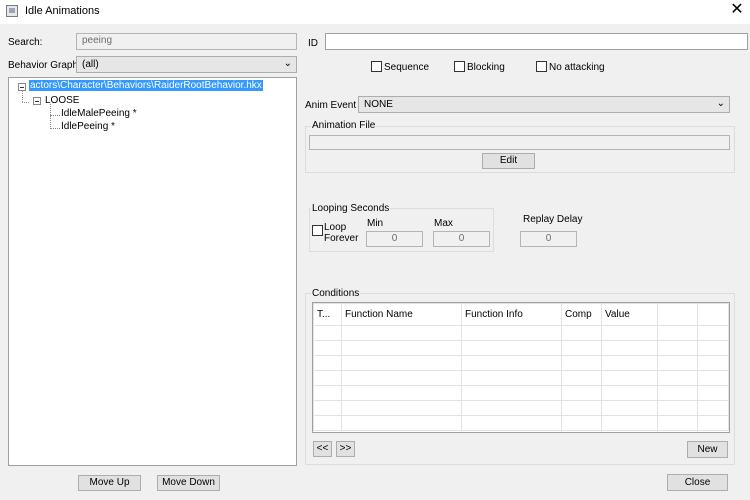  What do you see at coordinates (375, 12) in the screenshot?
I see `title-bar` at bounding box center [375, 12].